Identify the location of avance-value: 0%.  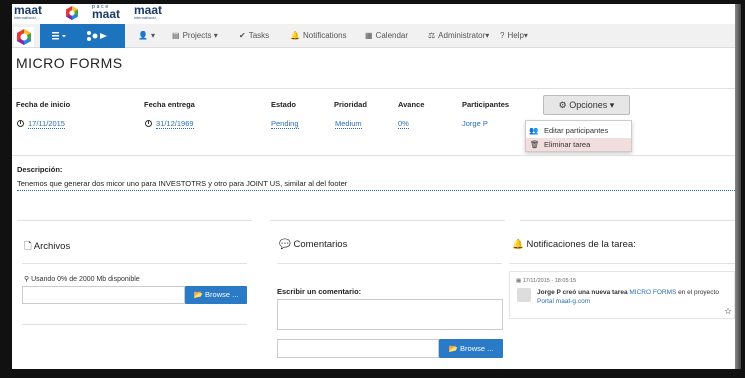
(403, 124).